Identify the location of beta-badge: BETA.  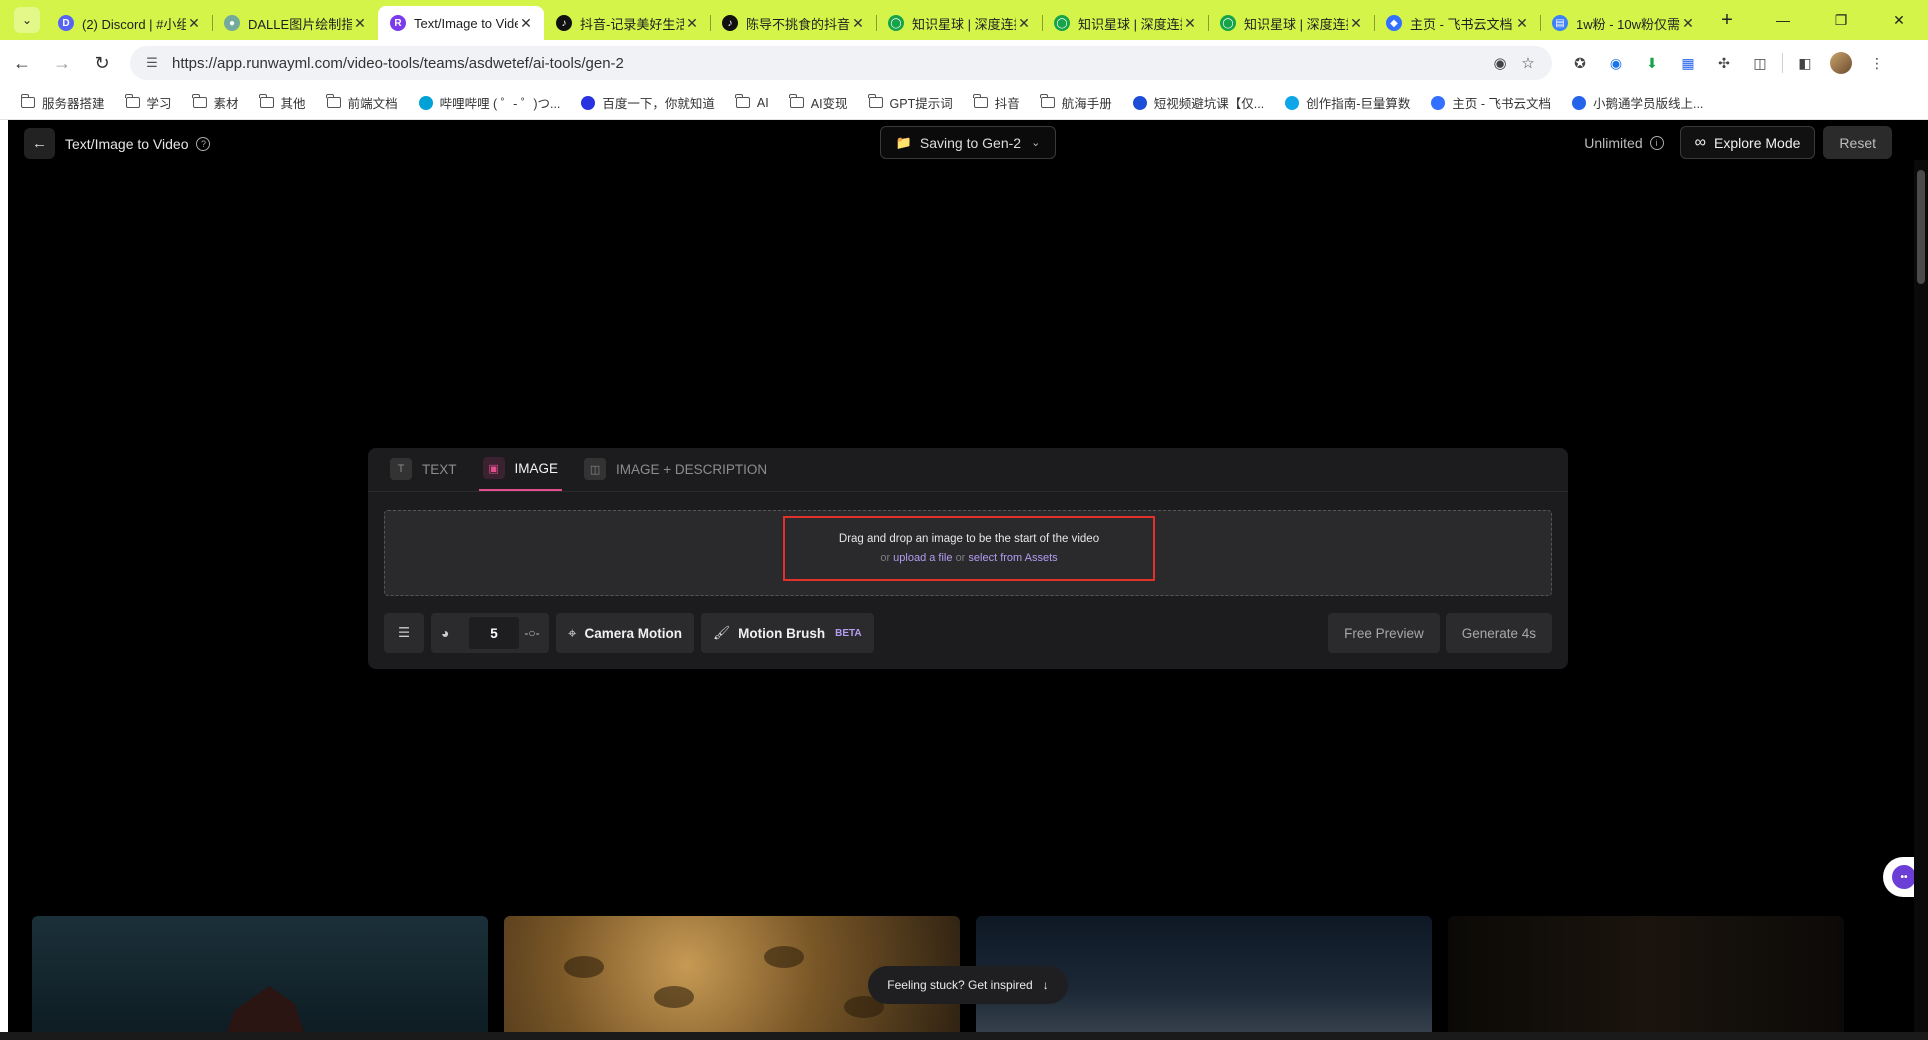
(848, 633).